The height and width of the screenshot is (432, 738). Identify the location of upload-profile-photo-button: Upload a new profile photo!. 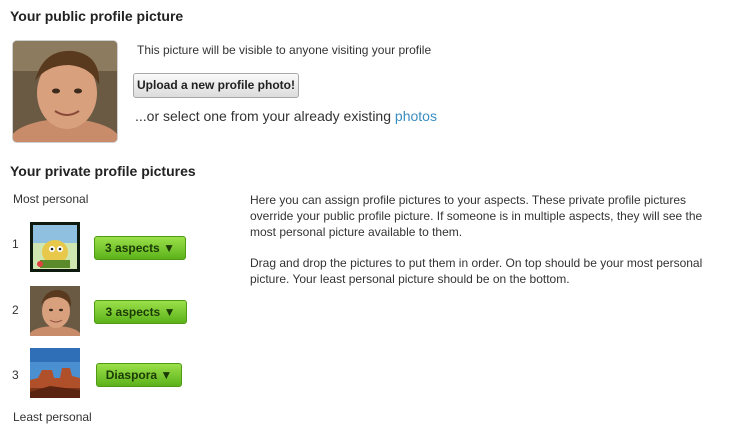
(216, 85).